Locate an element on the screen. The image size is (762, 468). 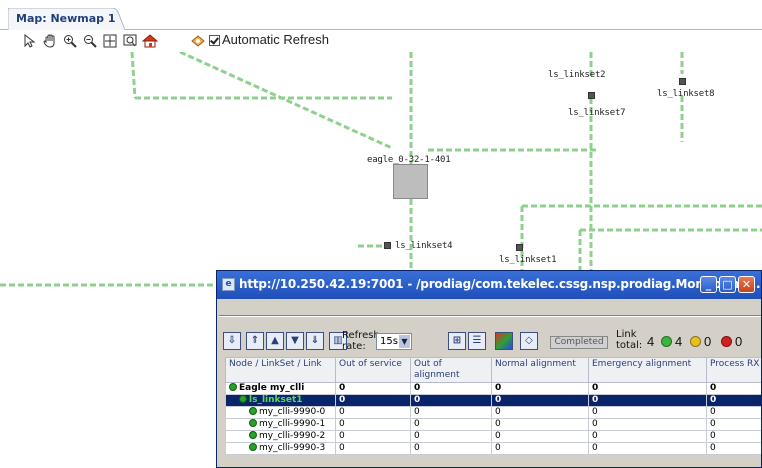
refresh-rate-value: 15s is located at coordinates (389, 341).